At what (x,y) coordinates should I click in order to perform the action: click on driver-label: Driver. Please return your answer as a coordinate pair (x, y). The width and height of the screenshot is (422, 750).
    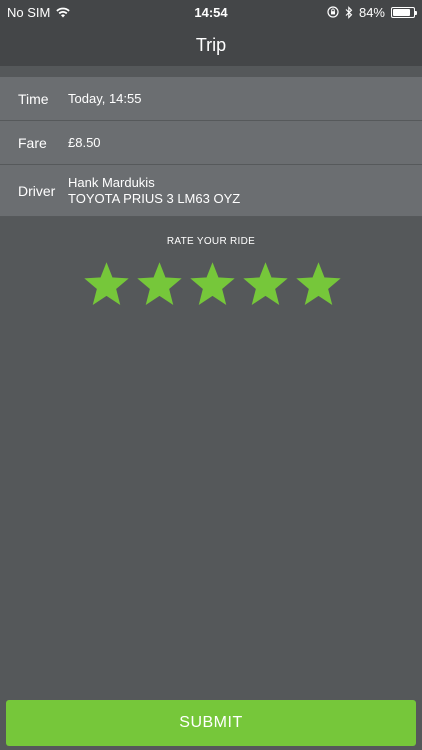
    Looking at the image, I should click on (37, 190).